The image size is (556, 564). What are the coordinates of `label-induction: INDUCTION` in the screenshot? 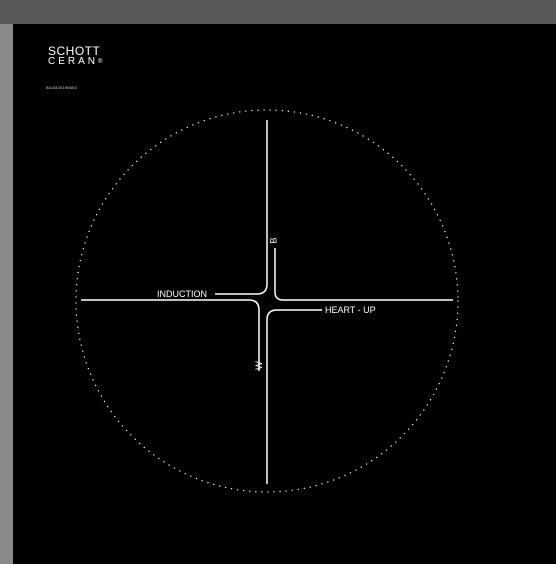 It's located at (182, 294).